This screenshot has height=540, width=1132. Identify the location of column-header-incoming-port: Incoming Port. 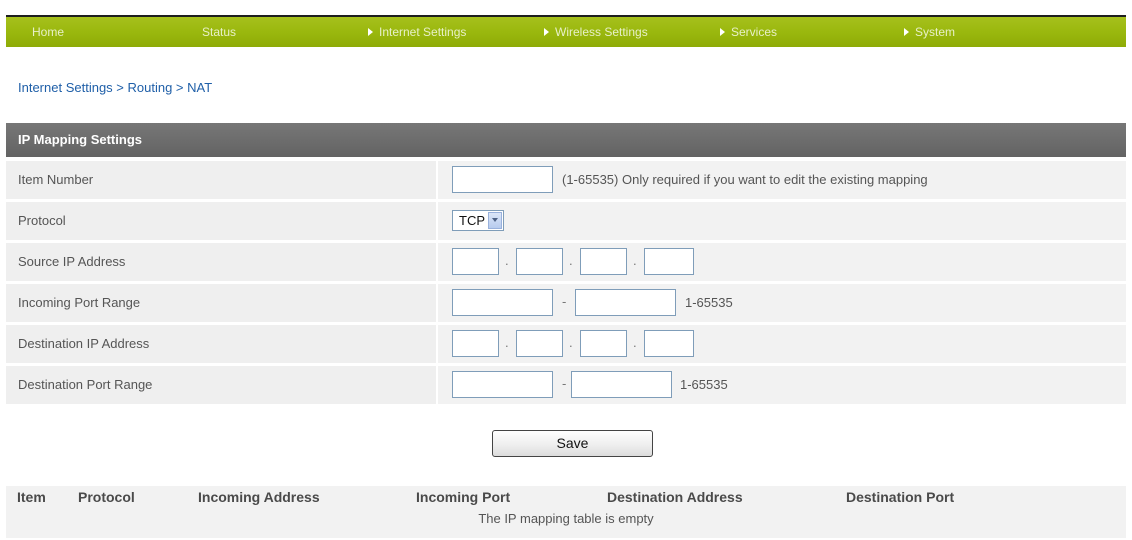
(463, 497).